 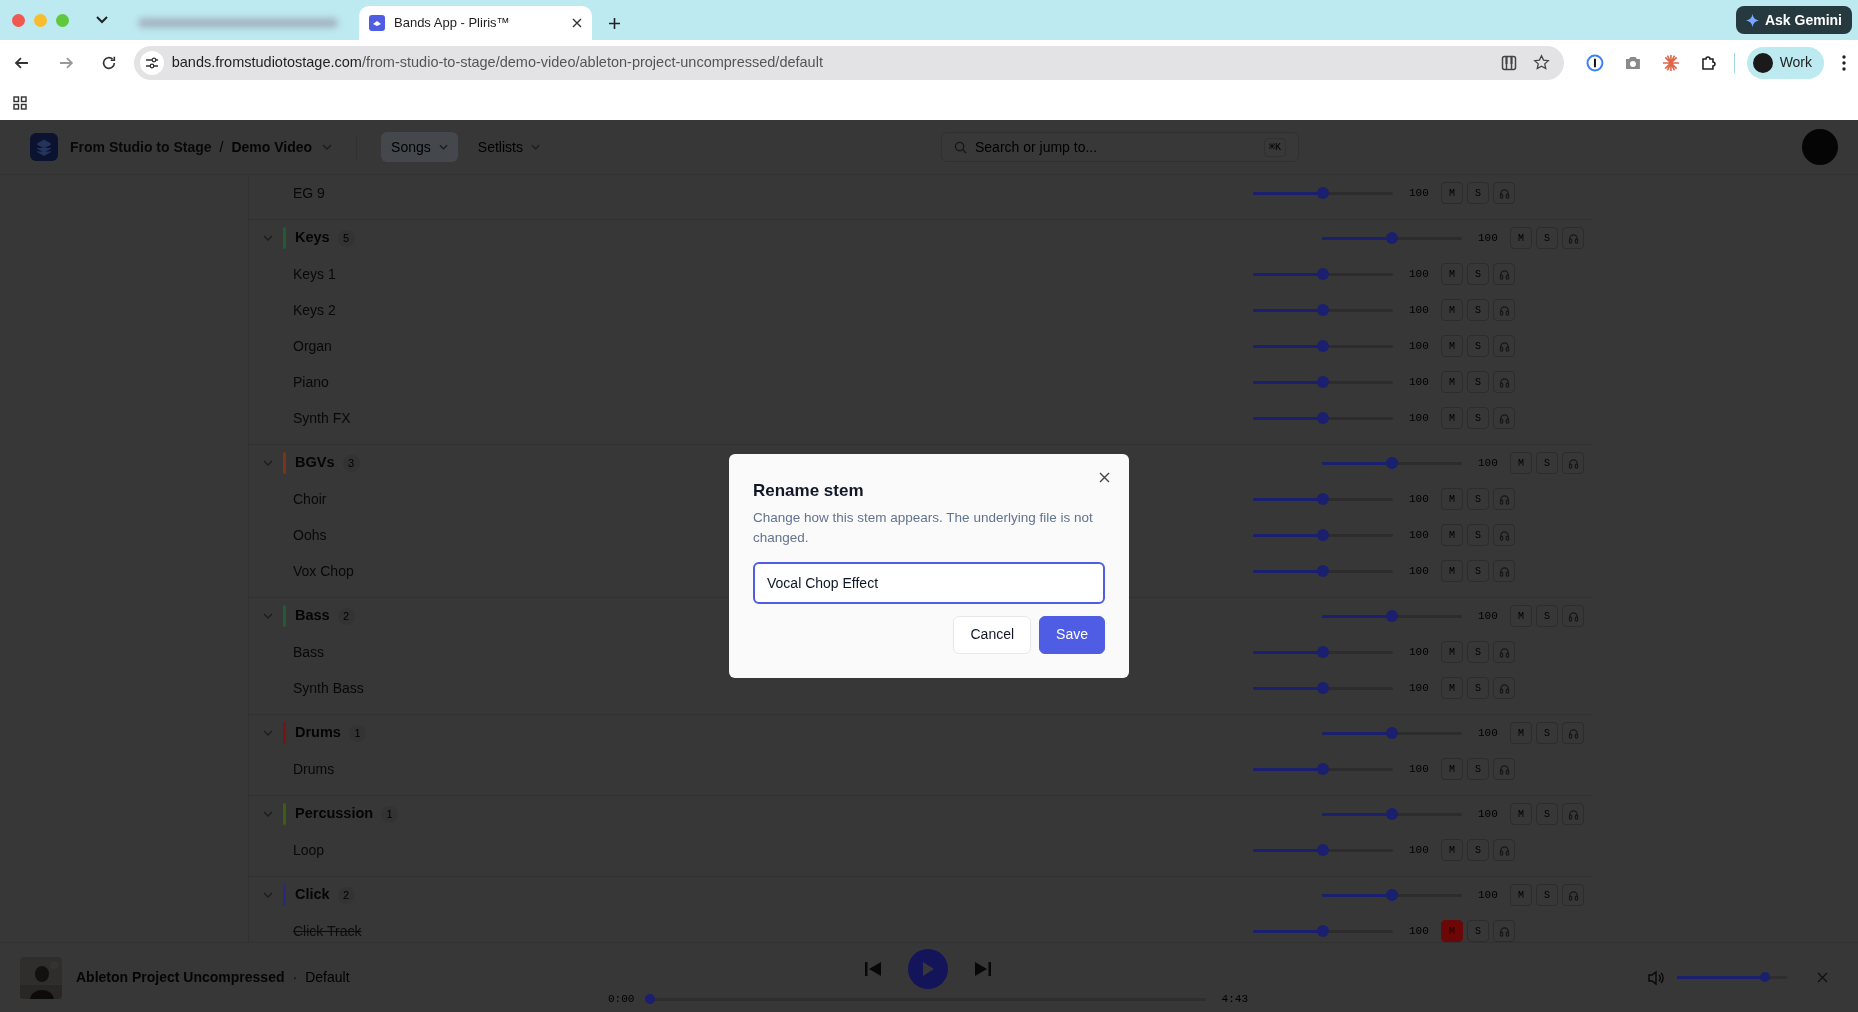 I want to click on next-track-icon, so click(x=983, y=969).